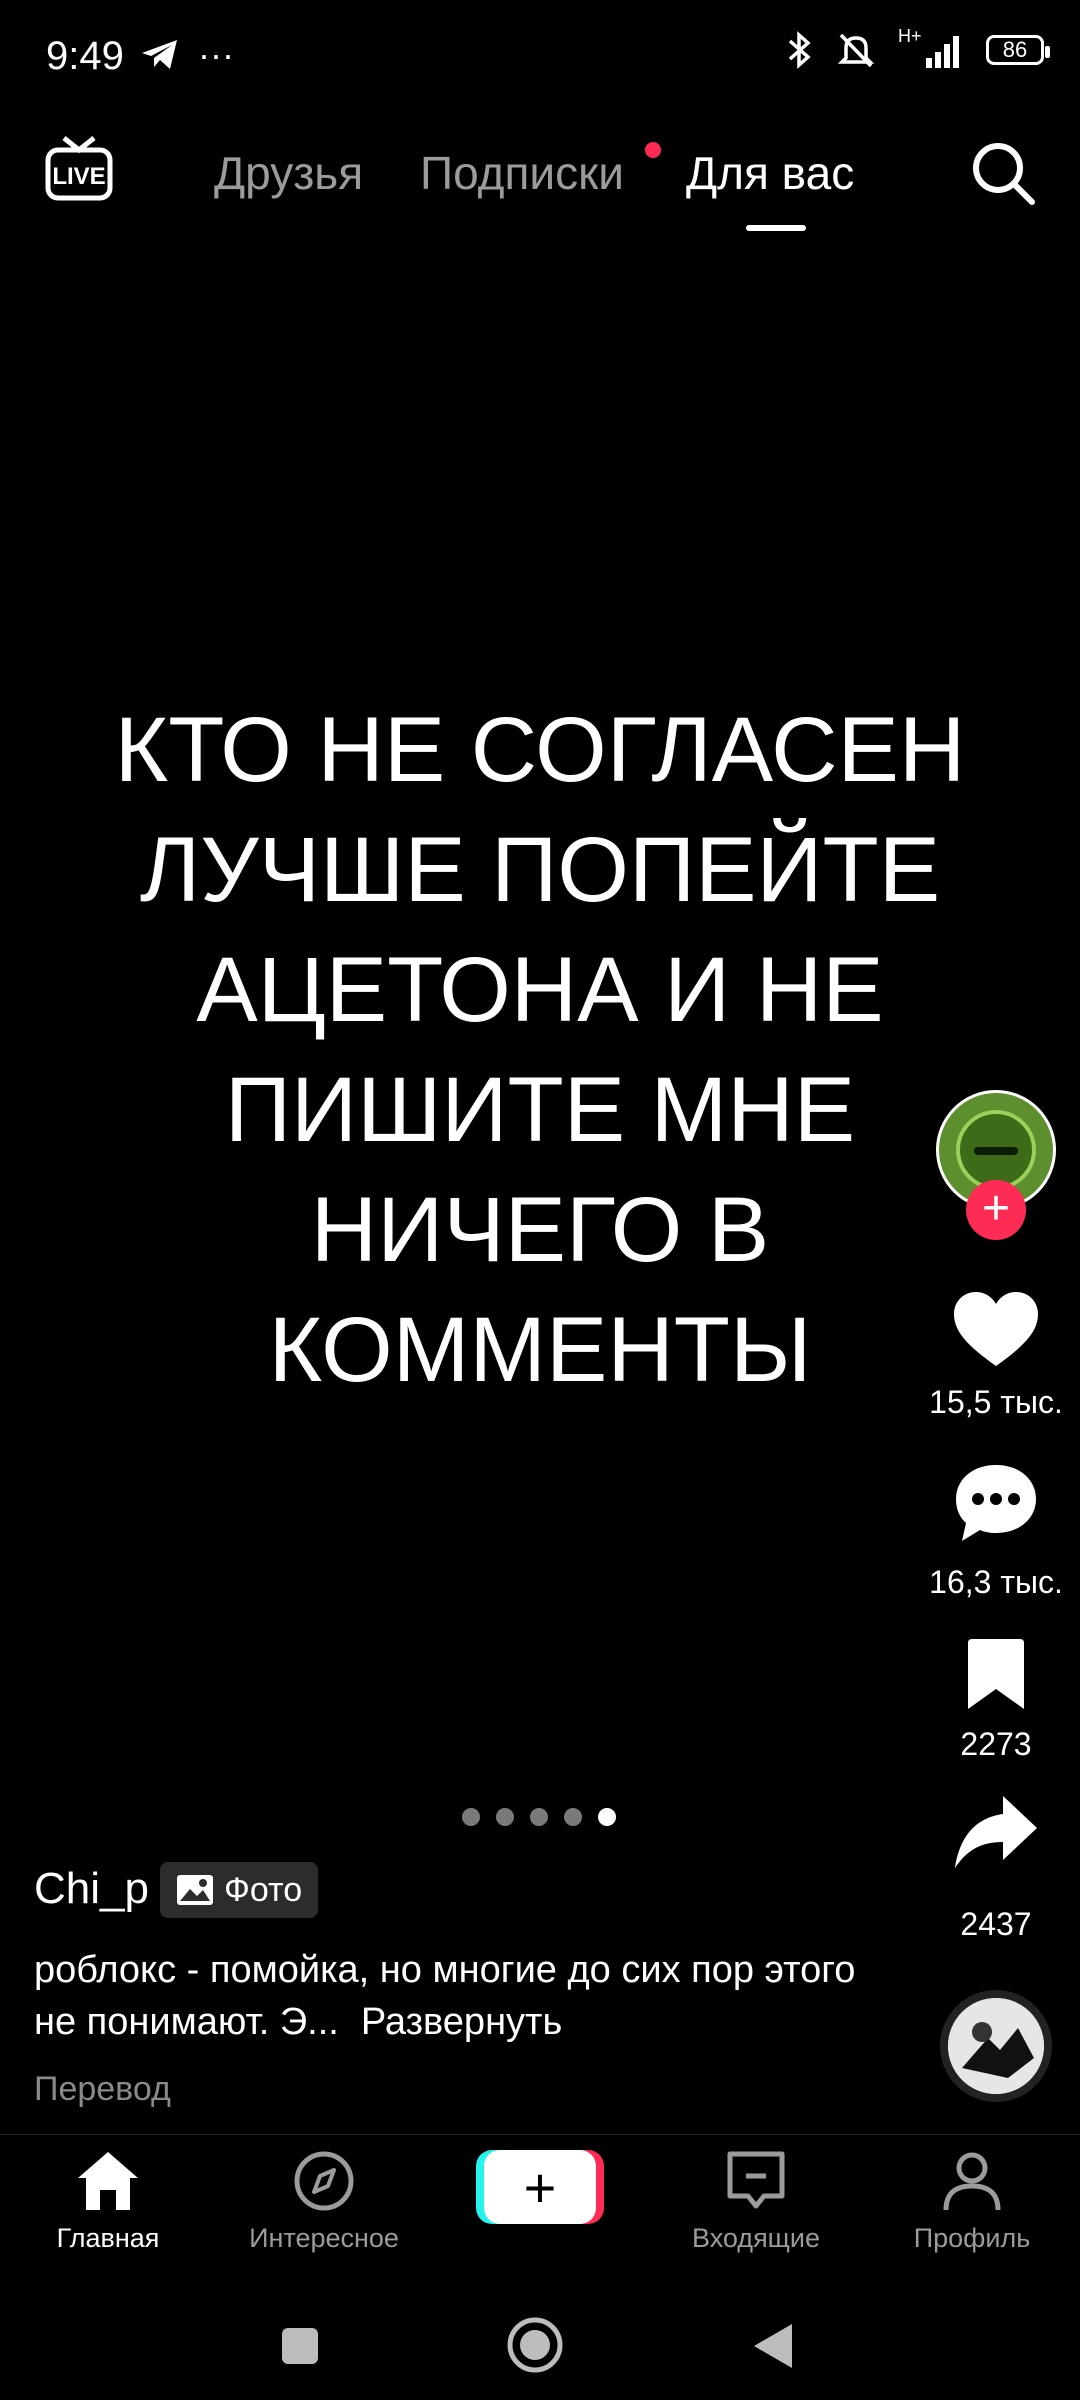  What do you see at coordinates (607, 1817) in the screenshot?
I see `carousel-dot-active` at bounding box center [607, 1817].